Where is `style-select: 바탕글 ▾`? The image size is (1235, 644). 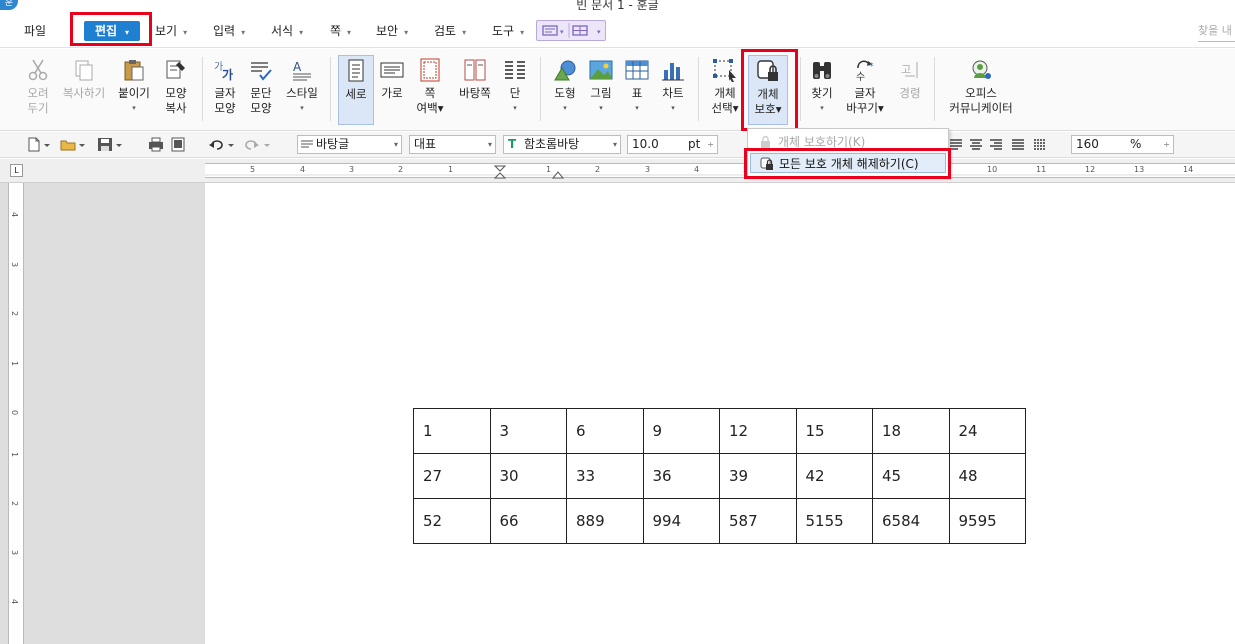
style-select: 바탕글 ▾ is located at coordinates (349, 144).